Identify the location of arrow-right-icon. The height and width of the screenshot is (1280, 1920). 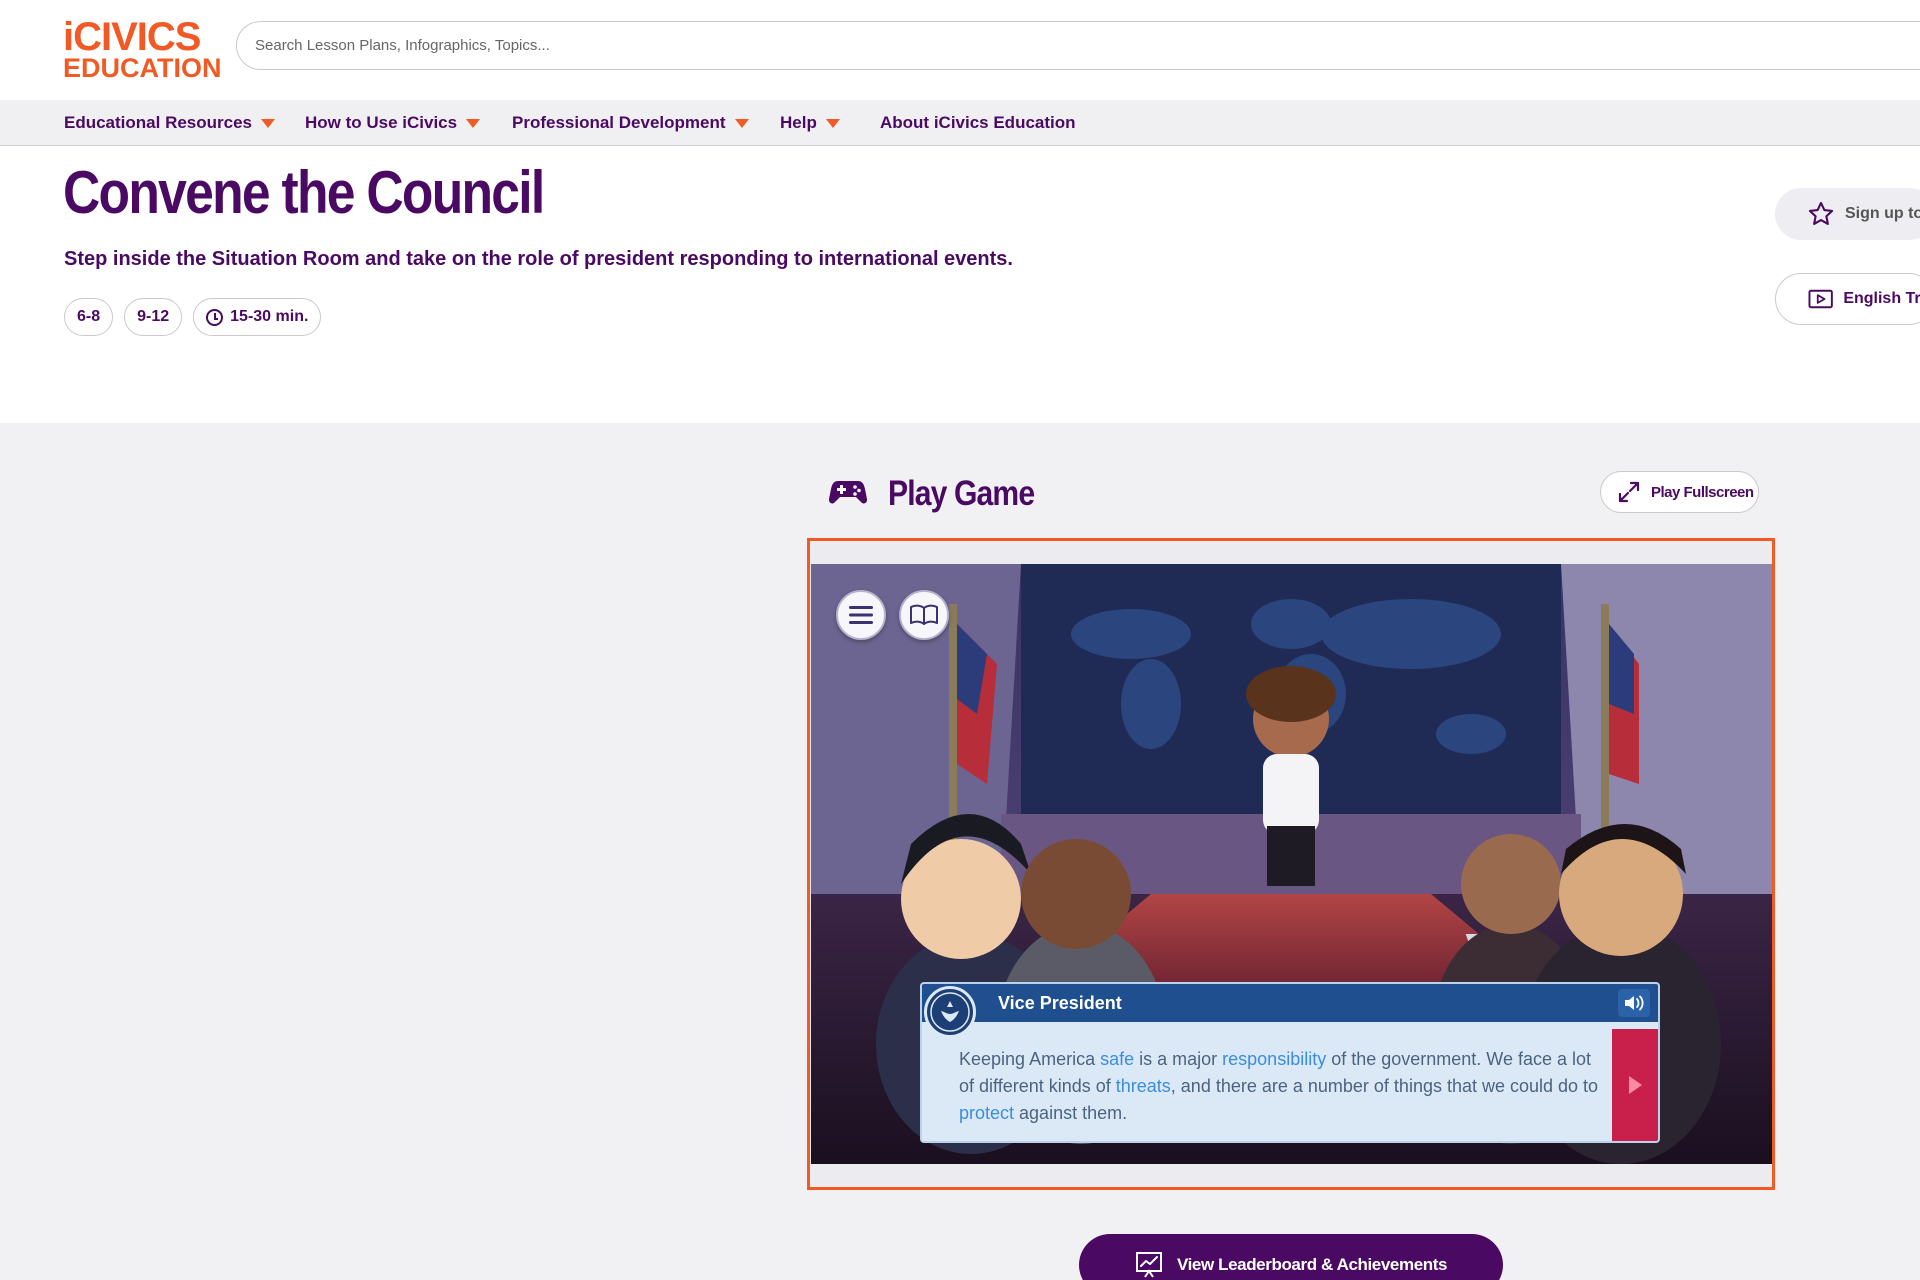
(1635, 1085).